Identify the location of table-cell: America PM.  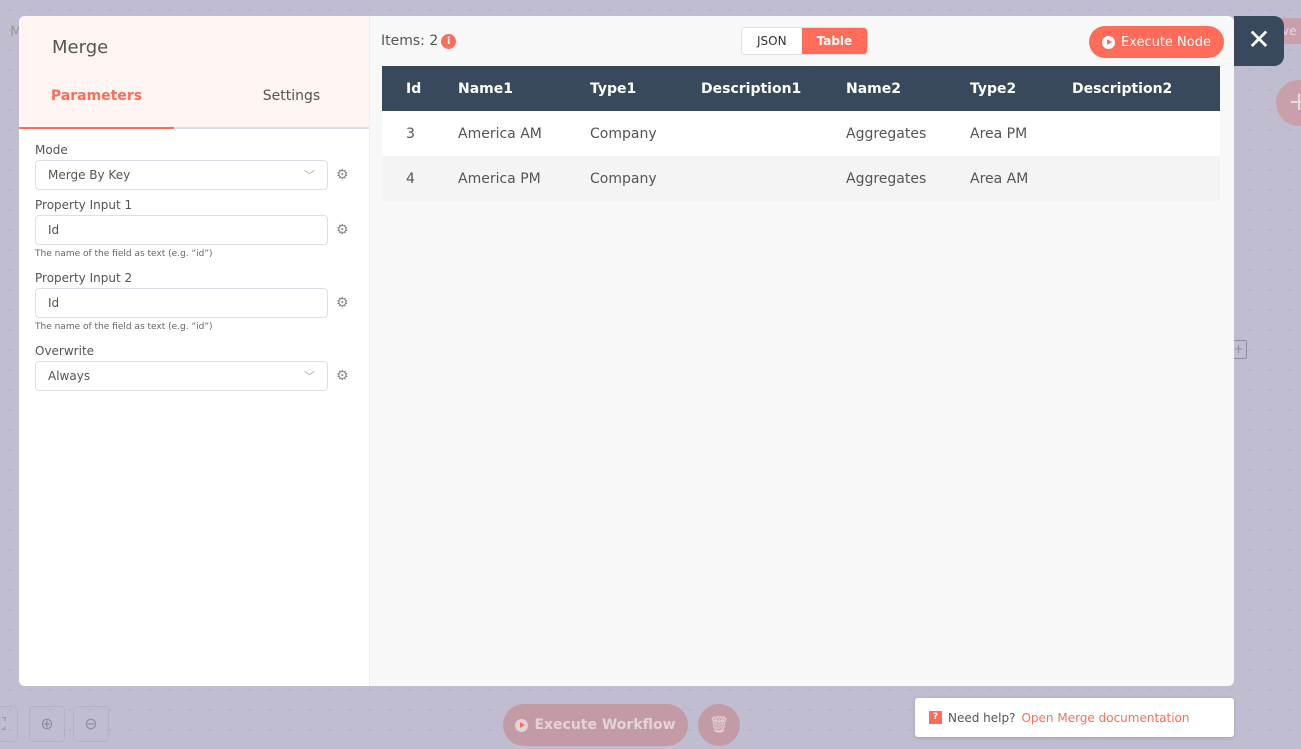
(499, 178).